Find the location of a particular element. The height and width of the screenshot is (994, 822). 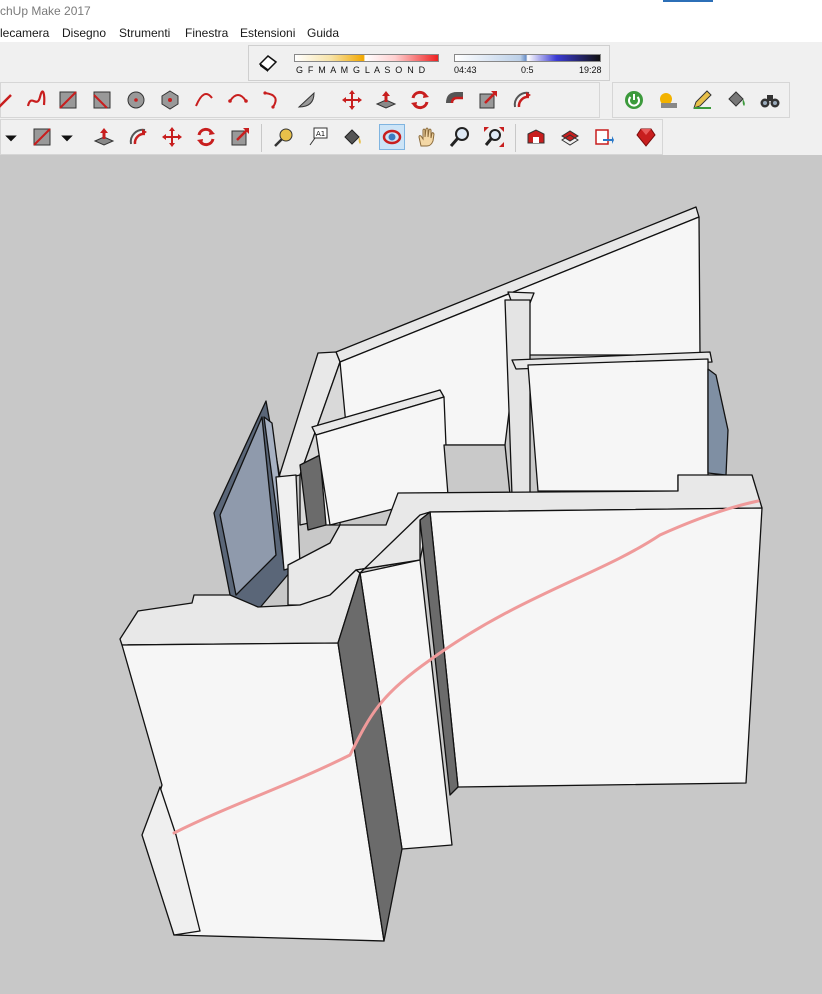

binoculars-button is located at coordinates (770, 100).